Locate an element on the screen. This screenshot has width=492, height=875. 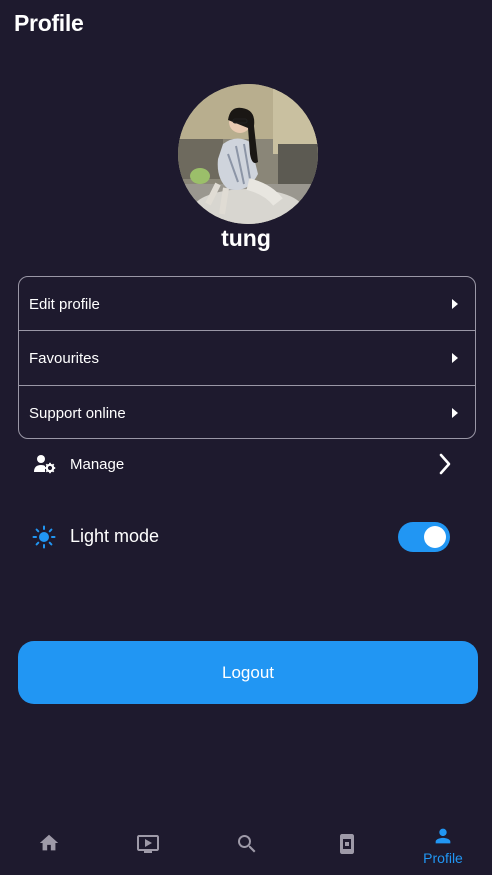
toggle-knob is located at coordinates (435, 537).